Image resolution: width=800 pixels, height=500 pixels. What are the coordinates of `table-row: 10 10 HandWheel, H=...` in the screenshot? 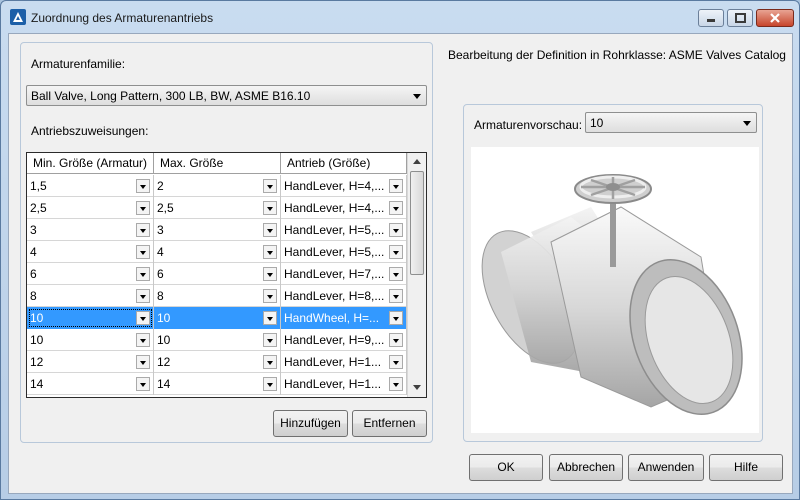 It's located at (217, 318).